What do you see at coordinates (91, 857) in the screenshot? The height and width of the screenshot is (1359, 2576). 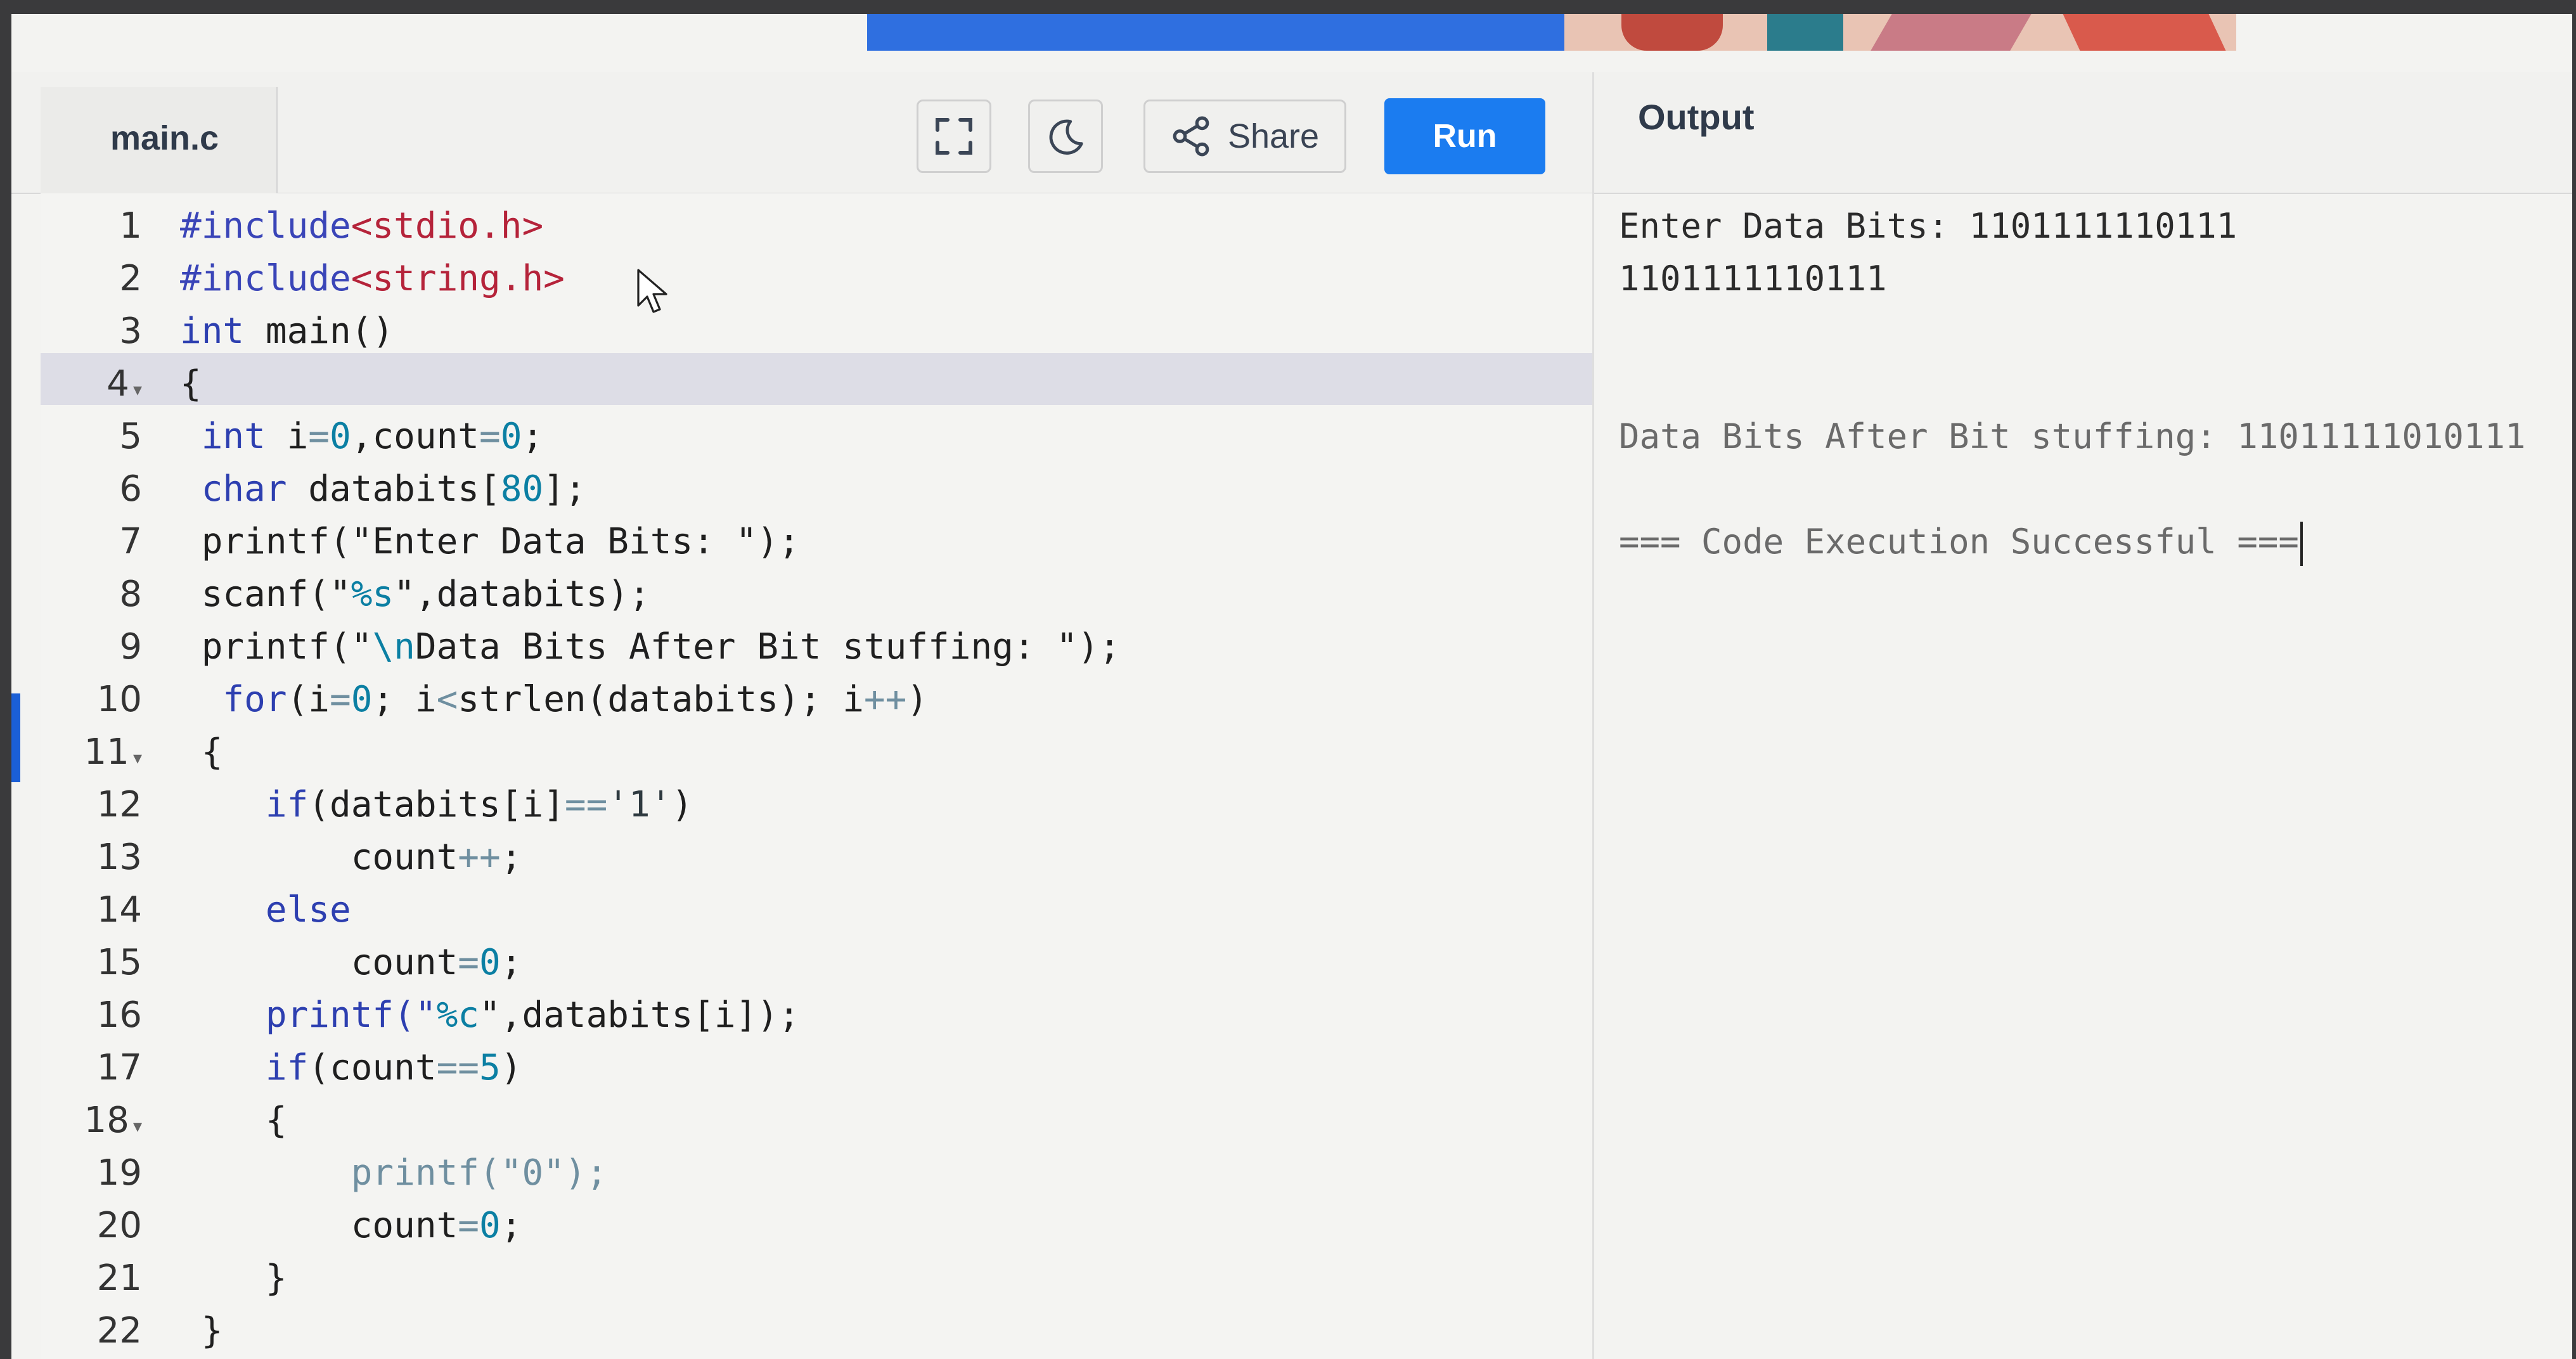 I see `line-number: 13` at bounding box center [91, 857].